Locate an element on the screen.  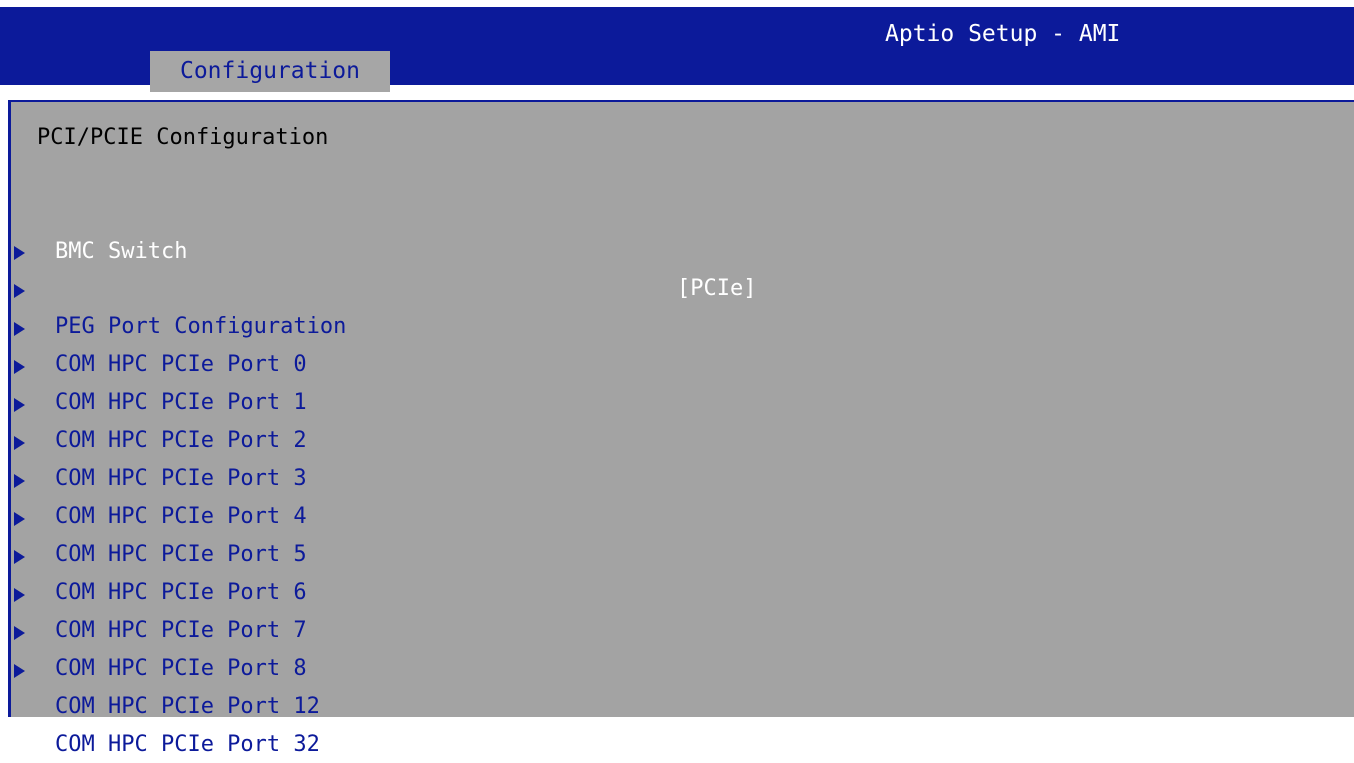
submenu-item-com-hpc-pcie-port-32: COM HPC PCIe Port 32 is located at coordinates (300, 704).